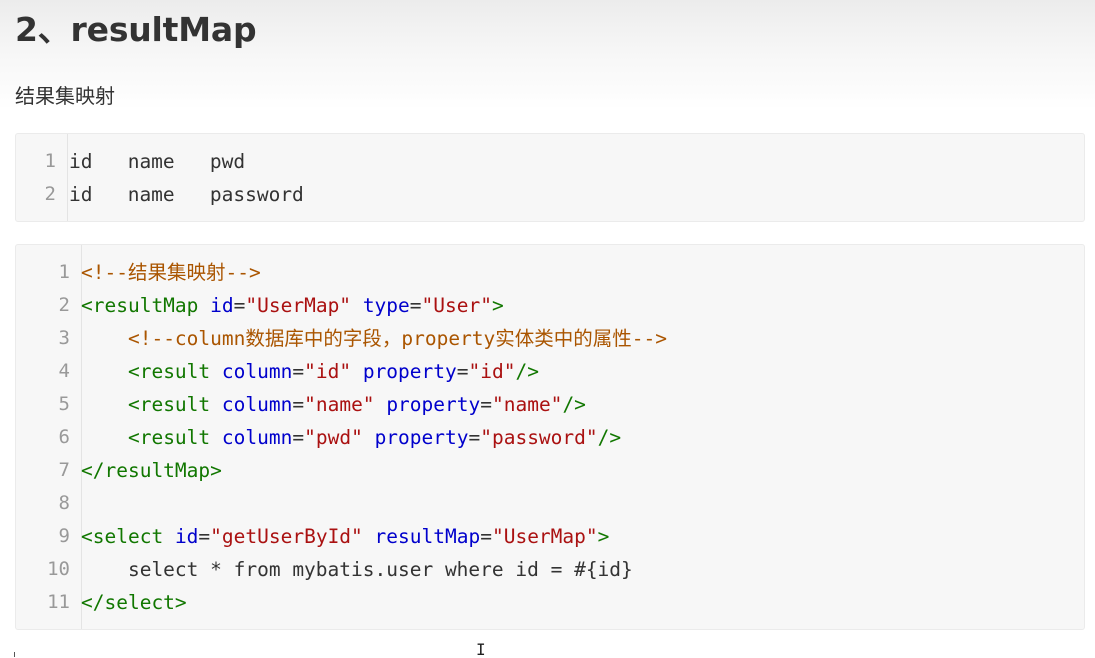  What do you see at coordinates (64, 536) in the screenshot?
I see `line-number: 9` at bounding box center [64, 536].